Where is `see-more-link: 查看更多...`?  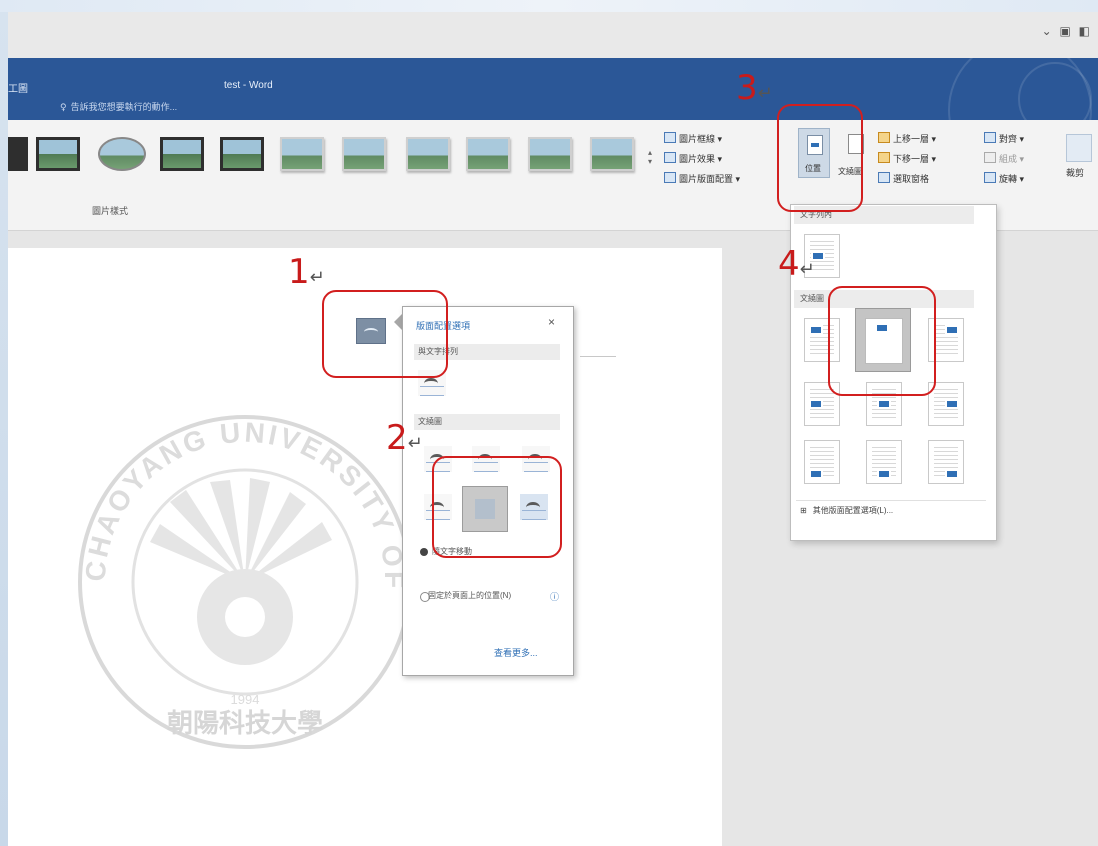 see-more-link: 查看更多... is located at coordinates (516, 652).